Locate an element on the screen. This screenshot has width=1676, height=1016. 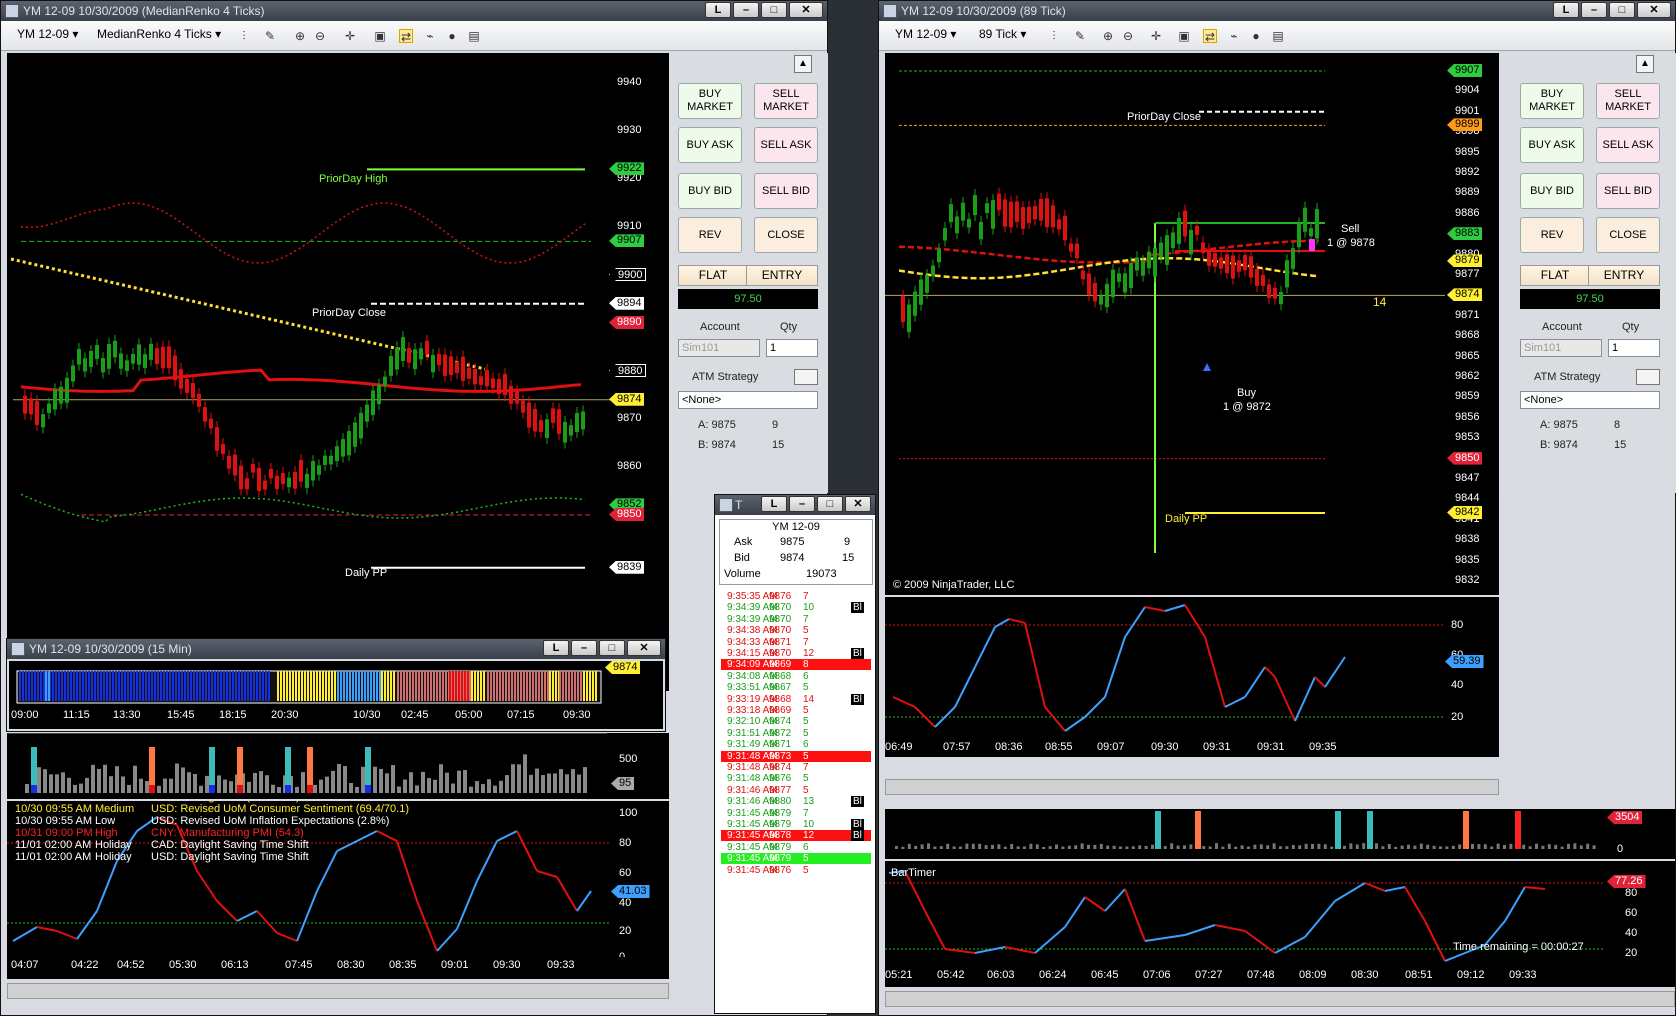
window-title-bar: YM 12-09 10/30/2009 (89 Tick) L – □ ✕ is located at coordinates (1277, 11).